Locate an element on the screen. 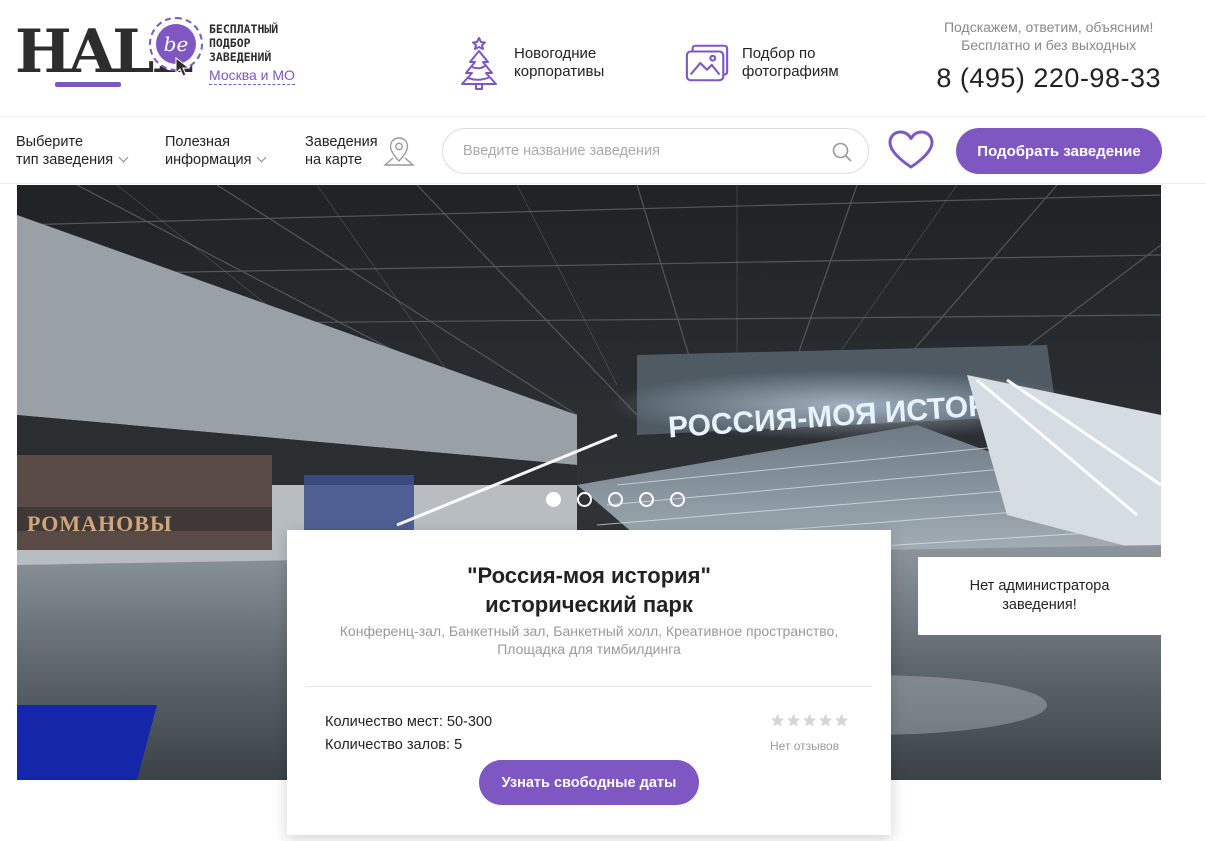 Image resolution: width=1206 pixels, height=841 pixels. useful-info-line-1: Полезная is located at coordinates (197, 142).